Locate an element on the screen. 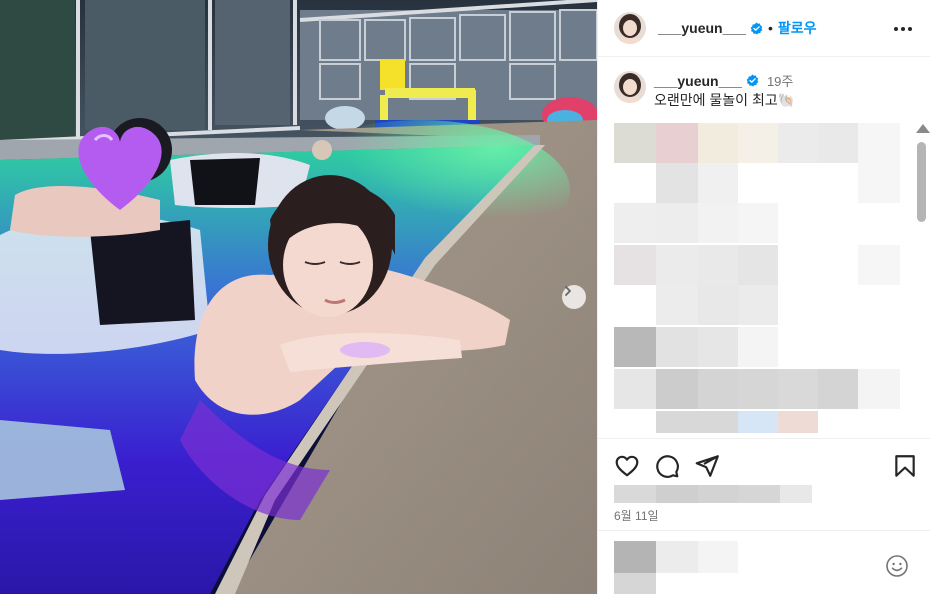  more-options-button is located at coordinates (903, 29).